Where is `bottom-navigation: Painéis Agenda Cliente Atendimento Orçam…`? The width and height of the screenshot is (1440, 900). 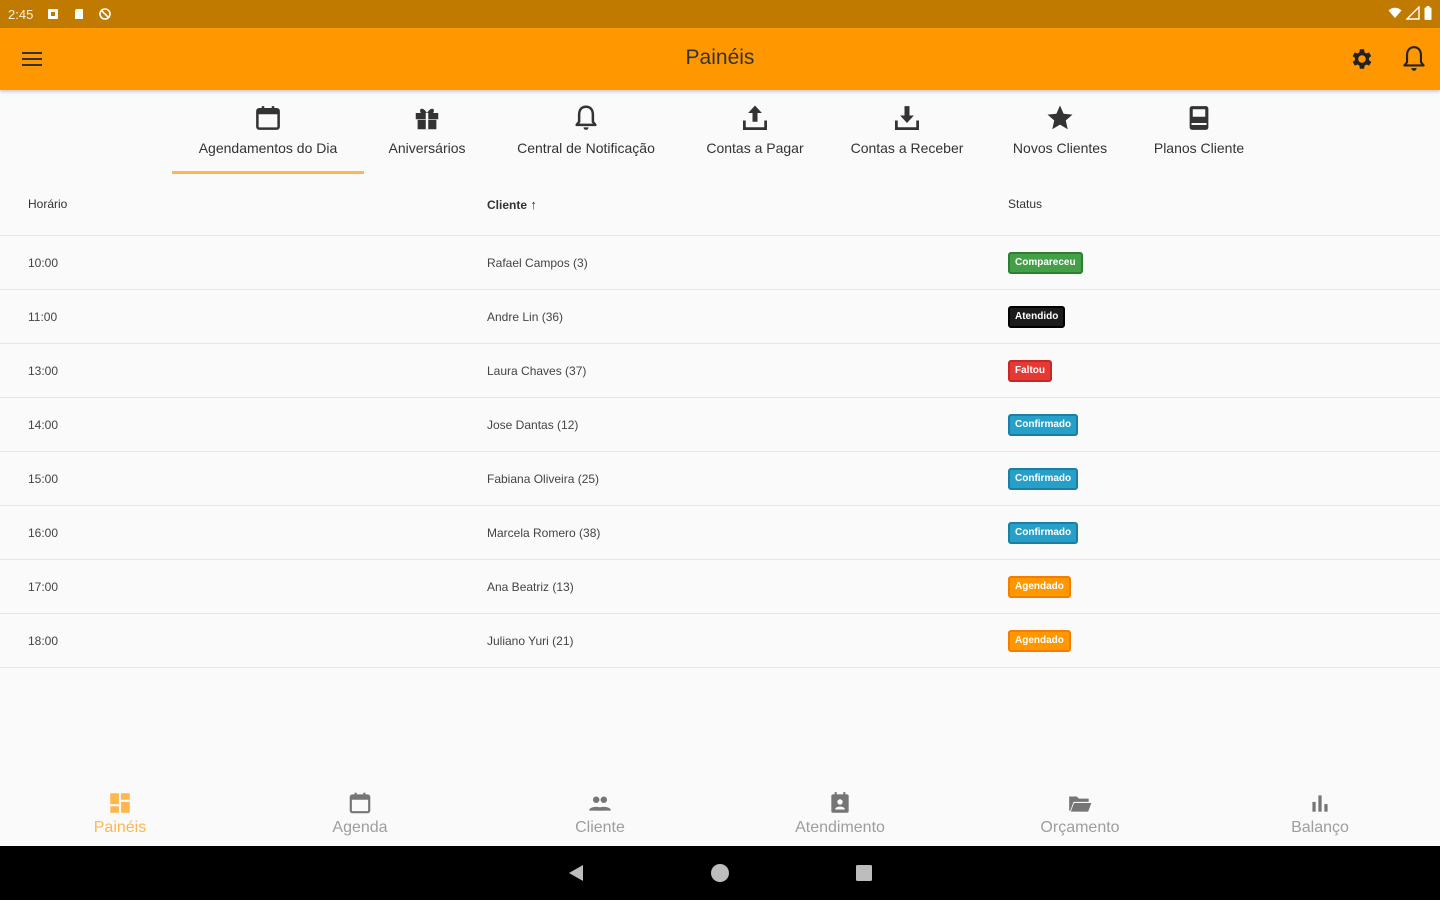 bottom-navigation: Painéis Agenda Cliente Atendimento Orçam… is located at coordinates (720, 812).